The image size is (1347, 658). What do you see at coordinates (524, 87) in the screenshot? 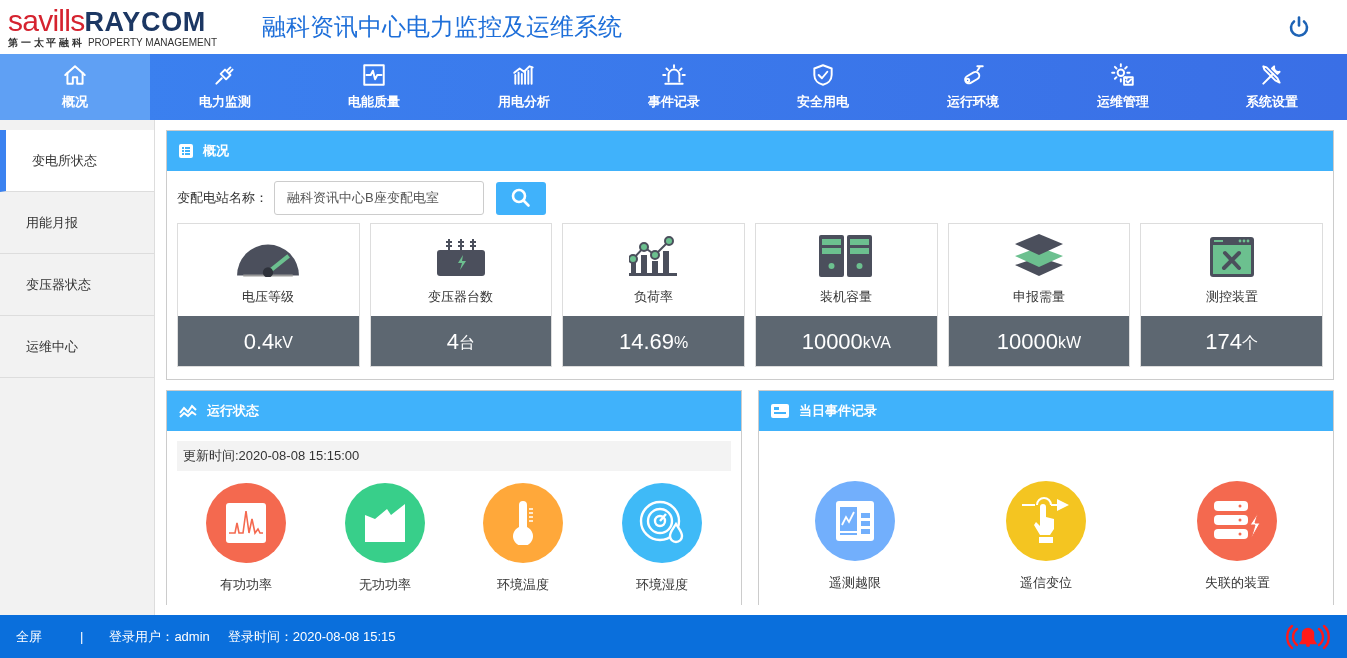
I see `nav-tab: 用电分析` at bounding box center [524, 87].